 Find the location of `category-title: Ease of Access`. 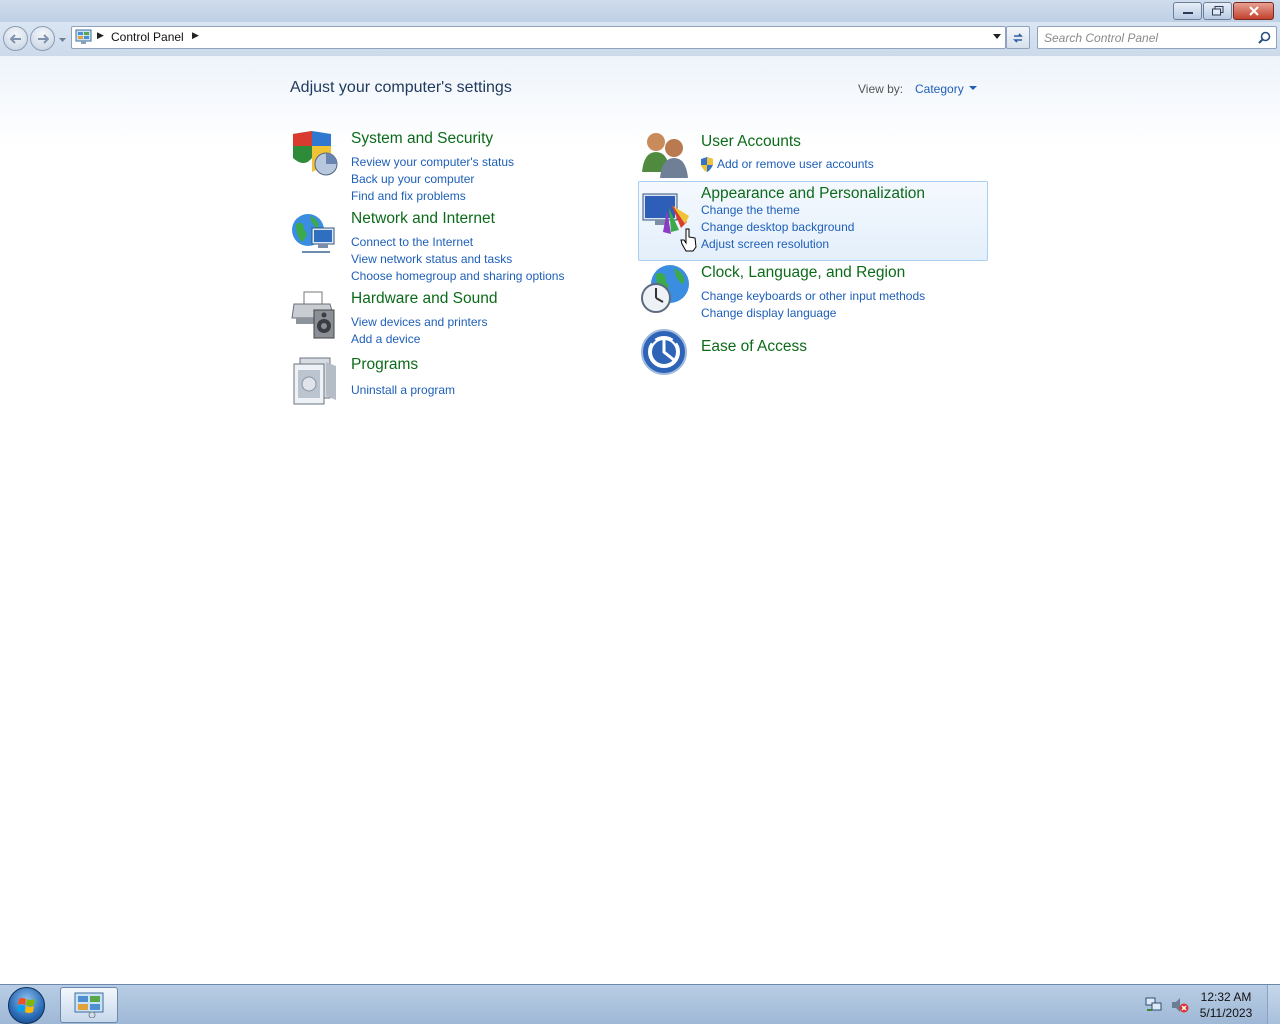

category-title: Ease of Access is located at coordinates (754, 347).